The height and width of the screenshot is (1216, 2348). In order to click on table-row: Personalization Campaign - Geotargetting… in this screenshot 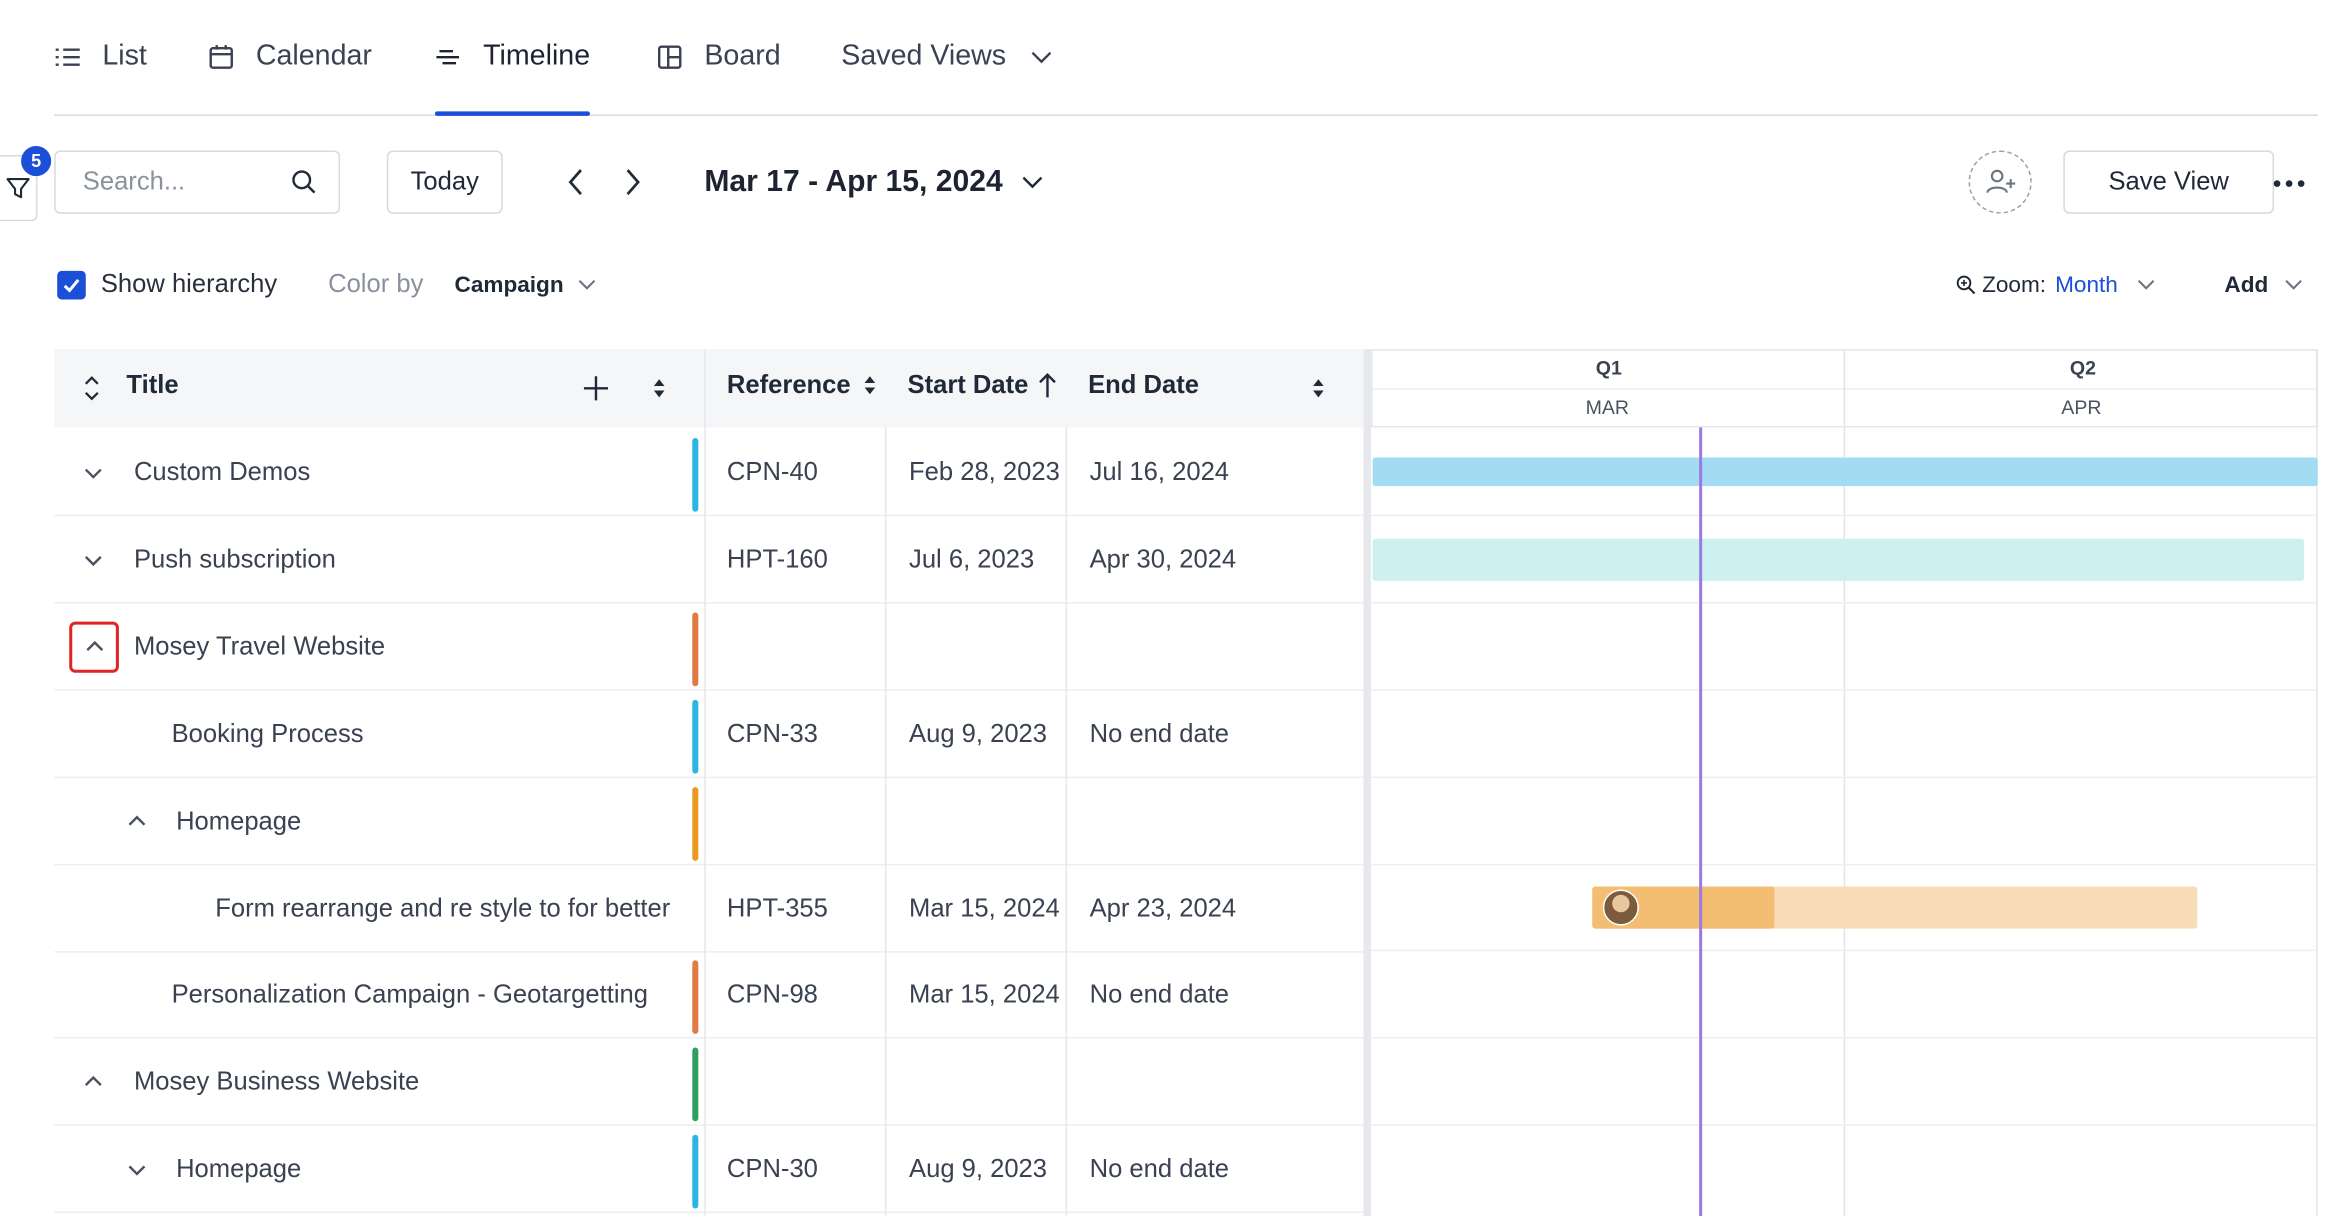, I will do `click(710, 995)`.